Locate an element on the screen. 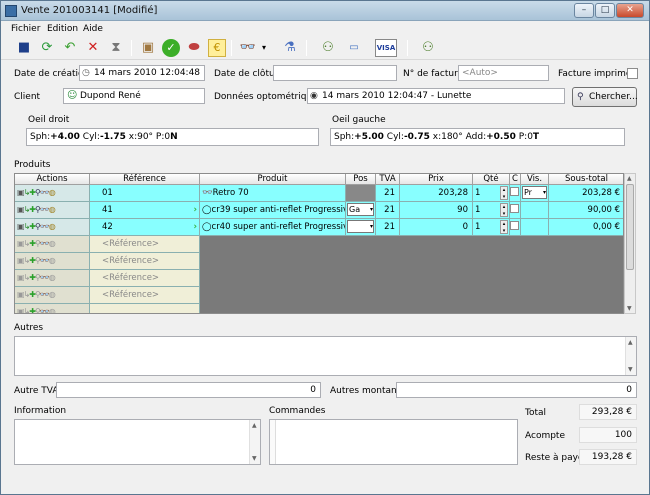 The image size is (650, 495). facture-field: <Auto> is located at coordinates (503, 73).